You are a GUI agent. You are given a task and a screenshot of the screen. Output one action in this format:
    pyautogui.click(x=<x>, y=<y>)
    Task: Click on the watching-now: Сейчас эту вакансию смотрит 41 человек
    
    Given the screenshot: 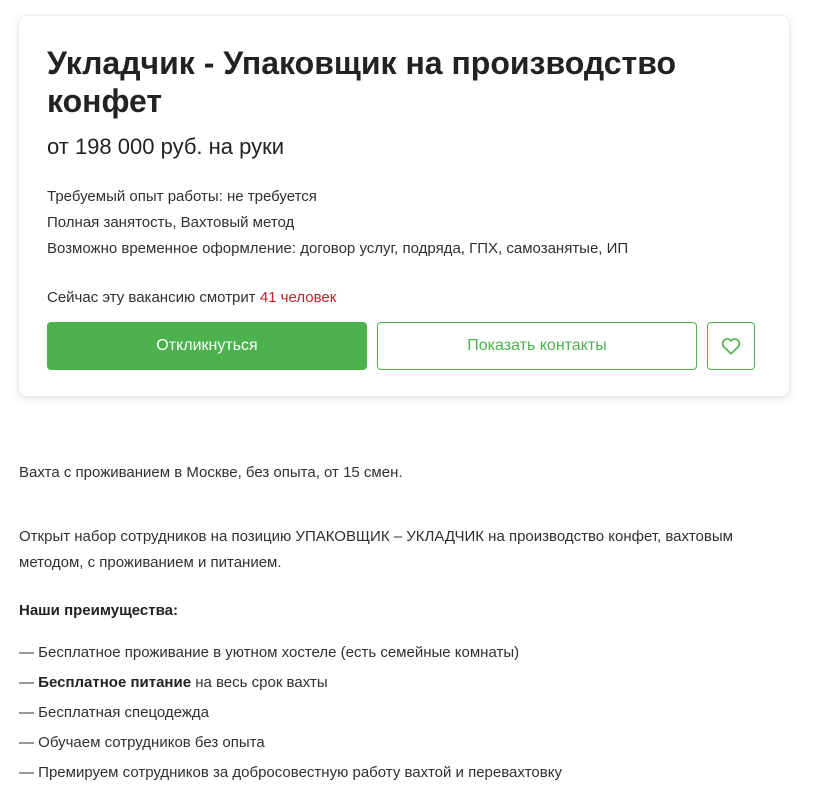 What is the action you would take?
    pyautogui.click(x=191, y=298)
    